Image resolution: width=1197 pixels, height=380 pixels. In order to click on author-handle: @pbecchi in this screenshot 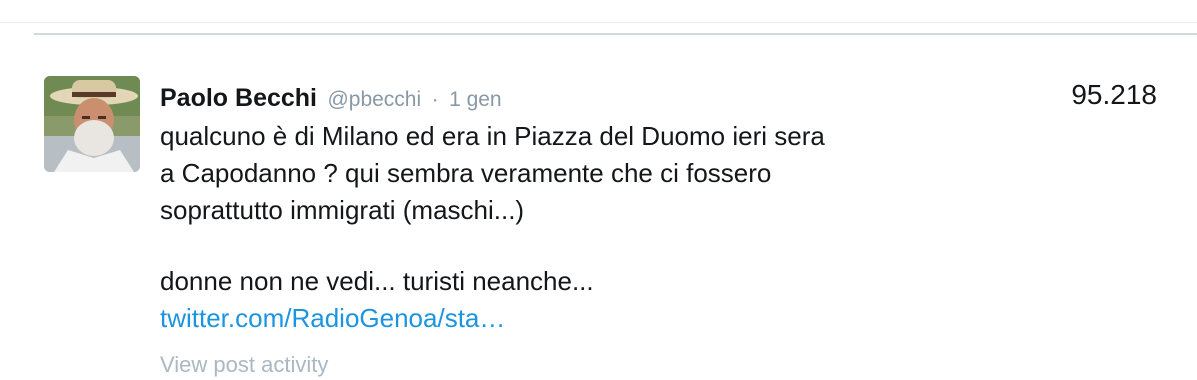, I will do `click(374, 99)`.